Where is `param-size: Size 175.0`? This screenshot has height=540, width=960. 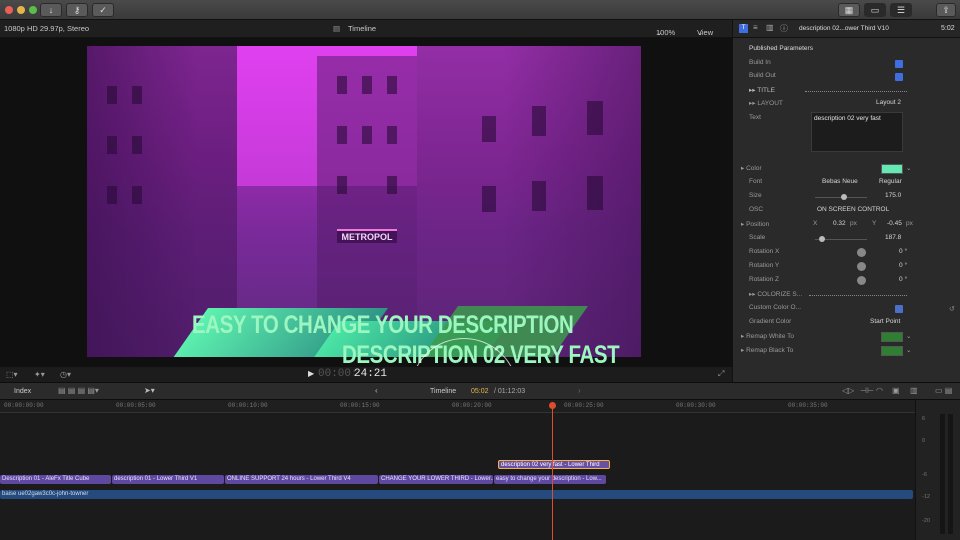 param-size: Size 175.0 is located at coordinates (846, 197).